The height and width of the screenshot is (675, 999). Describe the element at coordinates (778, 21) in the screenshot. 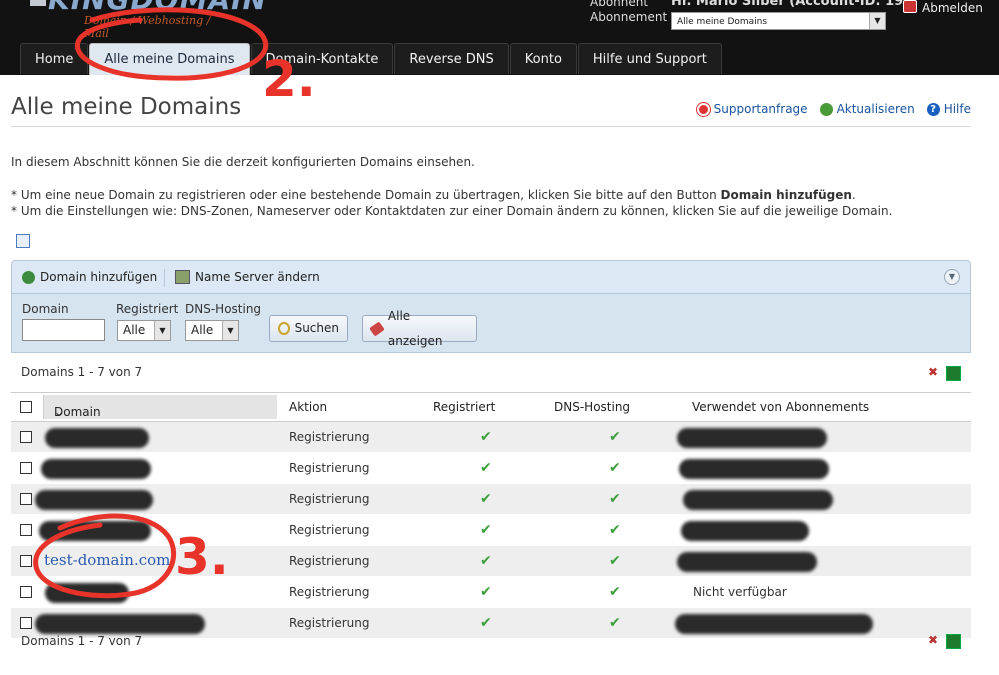

I see `subscription-select: Alle meine Domains ▼` at that location.